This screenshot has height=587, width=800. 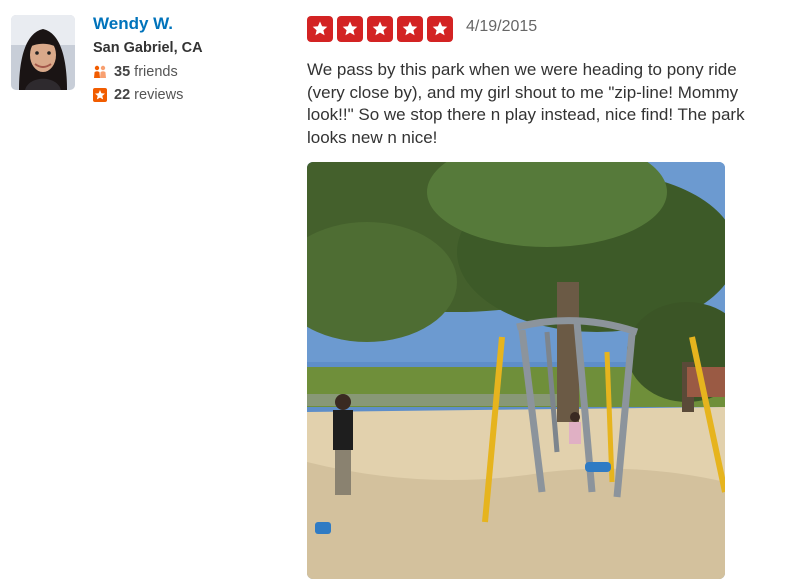 What do you see at coordinates (156, 72) in the screenshot?
I see `friends-label: friends` at bounding box center [156, 72].